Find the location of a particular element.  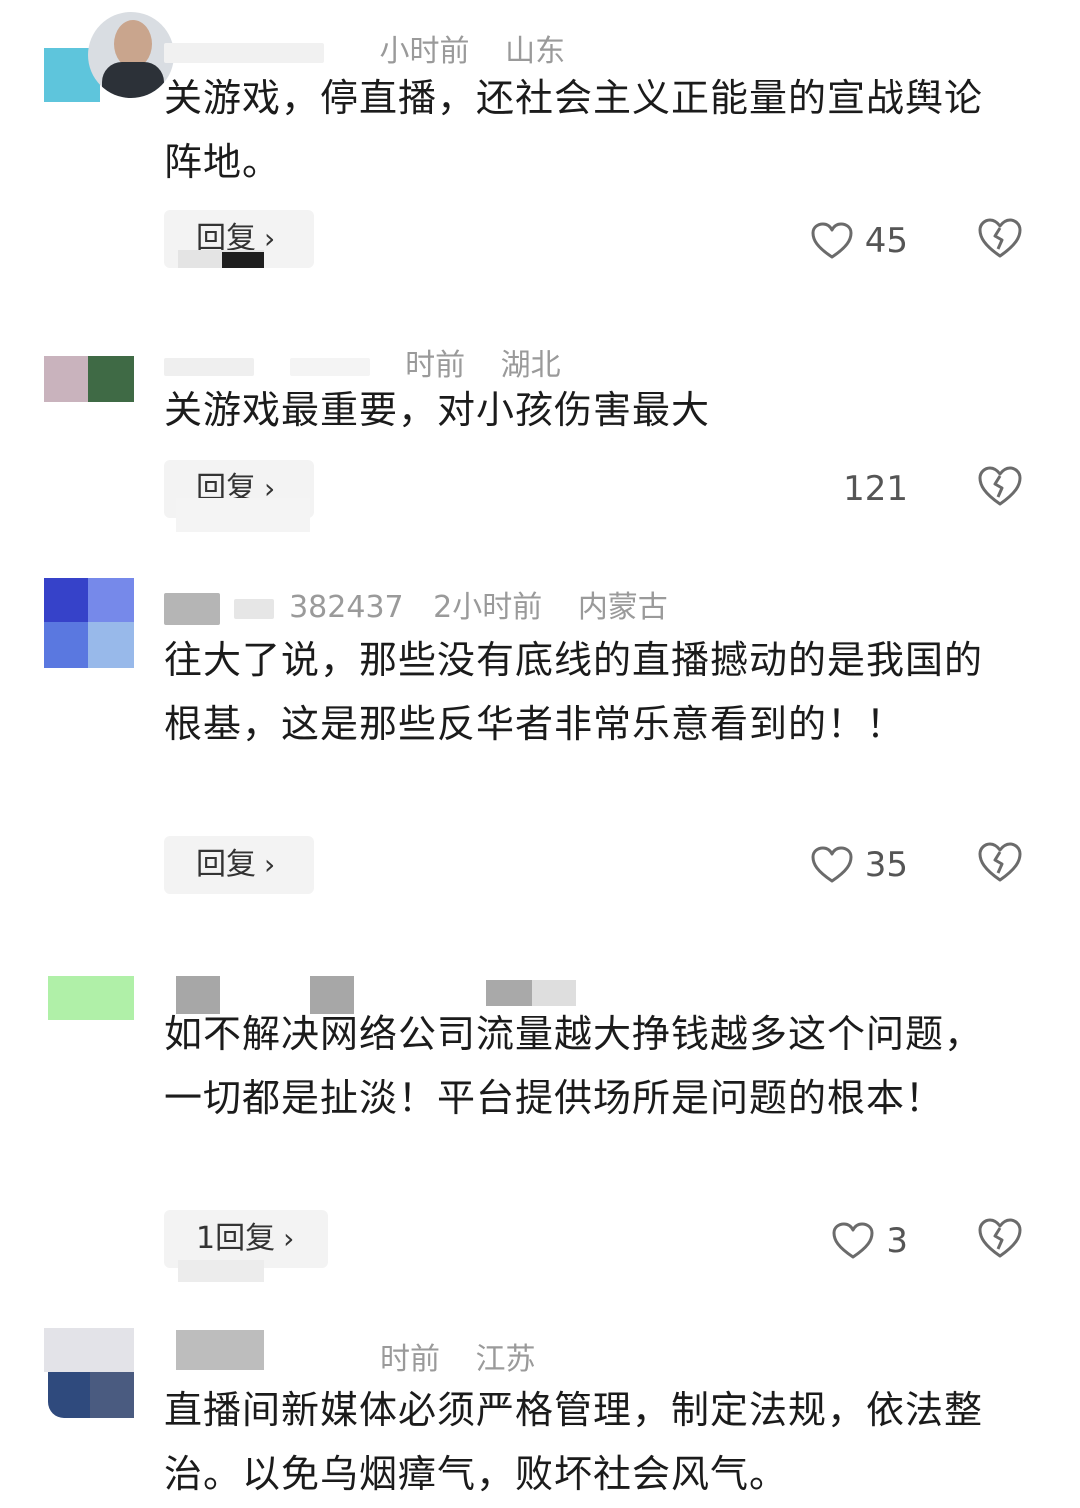

like-group: 3 is located at coordinates (870, 1241).